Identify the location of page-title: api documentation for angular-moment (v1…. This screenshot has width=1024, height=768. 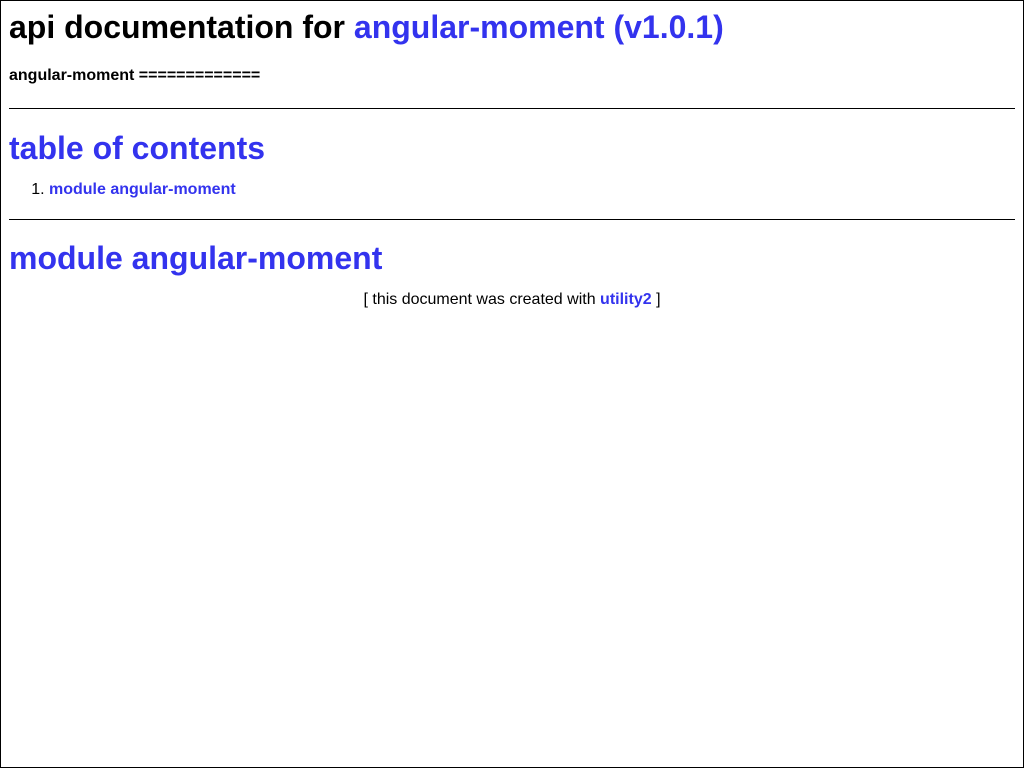
(512, 23).